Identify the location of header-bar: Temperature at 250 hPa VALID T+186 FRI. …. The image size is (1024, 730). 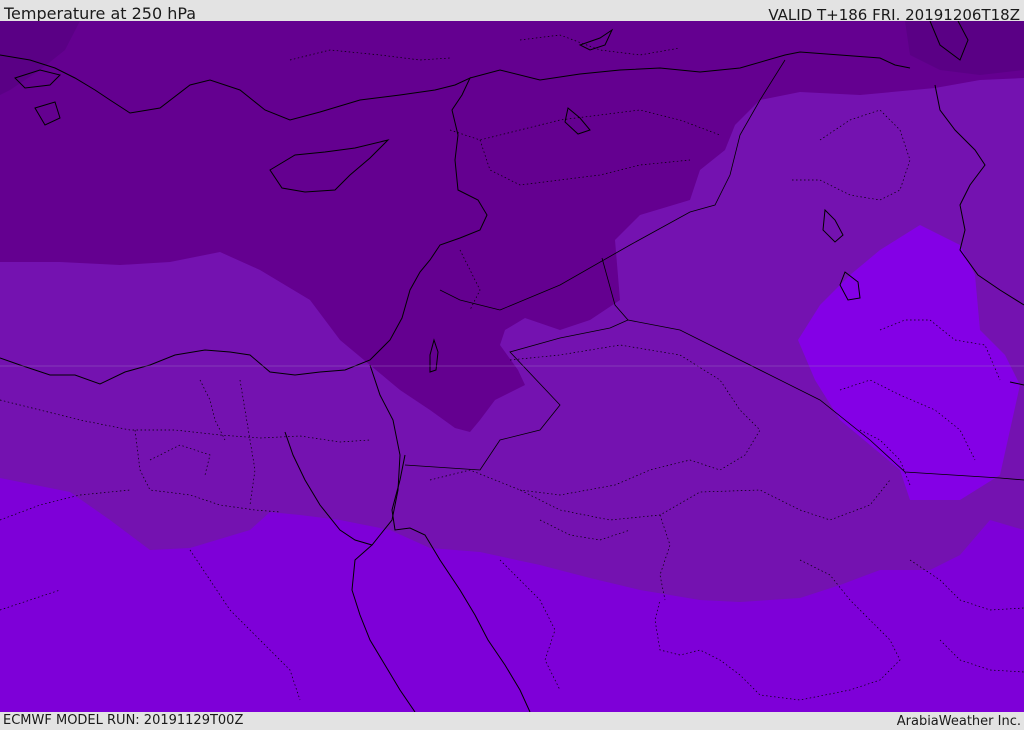
(512, 12).